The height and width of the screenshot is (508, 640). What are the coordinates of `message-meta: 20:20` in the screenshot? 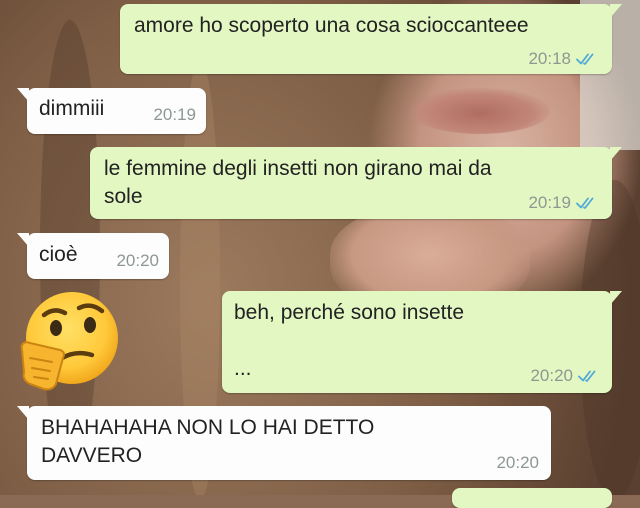 It's located at (565, 377).